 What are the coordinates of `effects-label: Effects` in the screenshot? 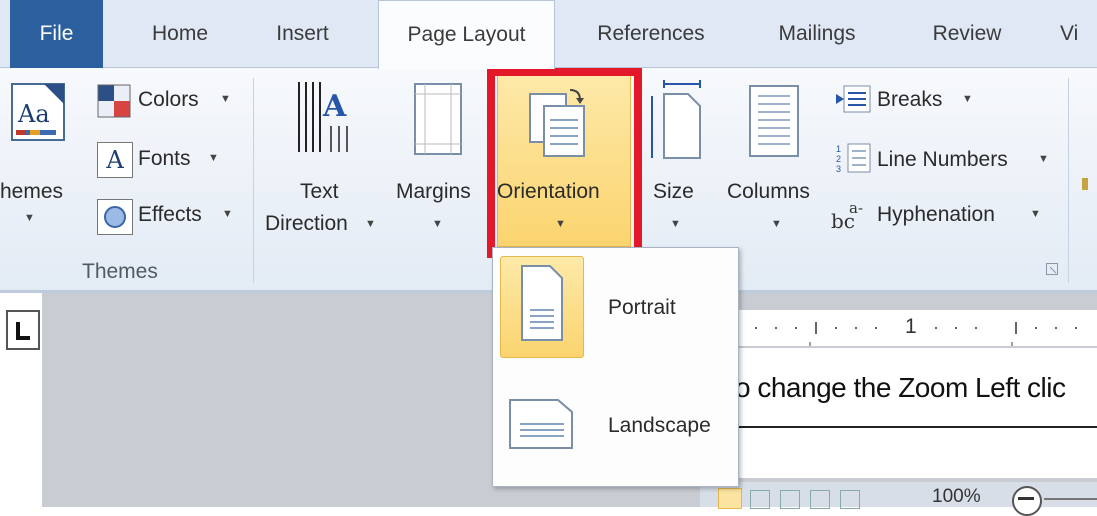 It's located at (170, 215).